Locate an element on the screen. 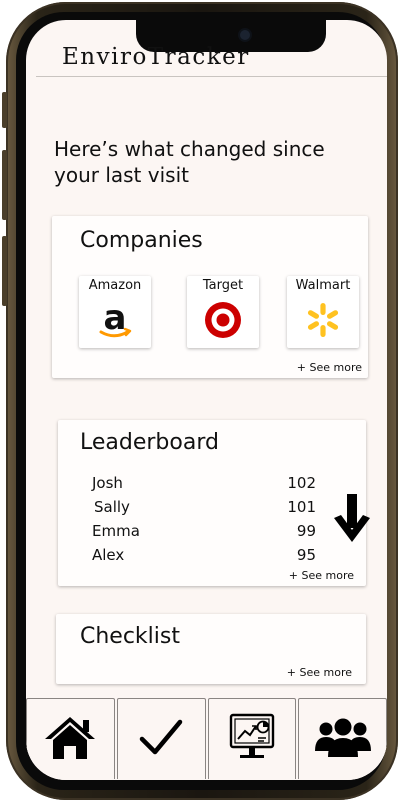 This screenshot has height=803, width=402. company-name: Target is located at coordinates (223, 285).